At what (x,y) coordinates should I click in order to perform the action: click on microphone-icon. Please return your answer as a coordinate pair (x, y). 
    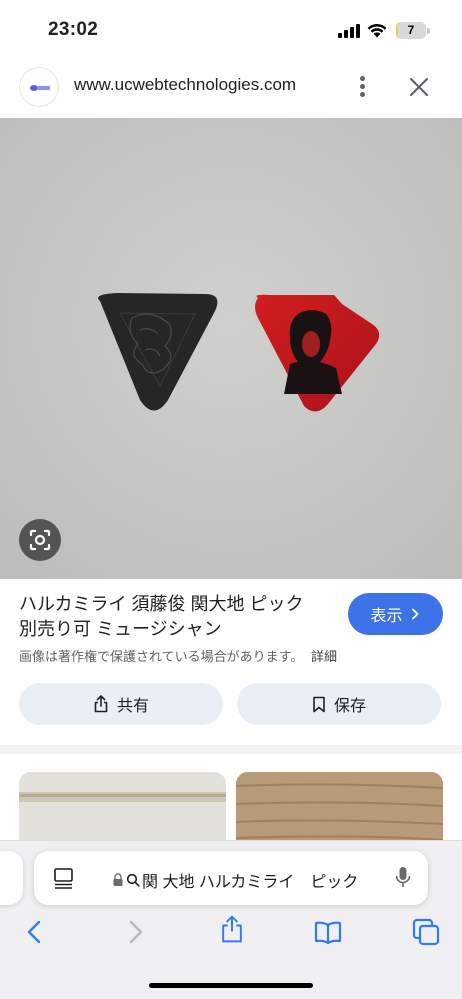
    Looking at the image, I should click on (403, 878).